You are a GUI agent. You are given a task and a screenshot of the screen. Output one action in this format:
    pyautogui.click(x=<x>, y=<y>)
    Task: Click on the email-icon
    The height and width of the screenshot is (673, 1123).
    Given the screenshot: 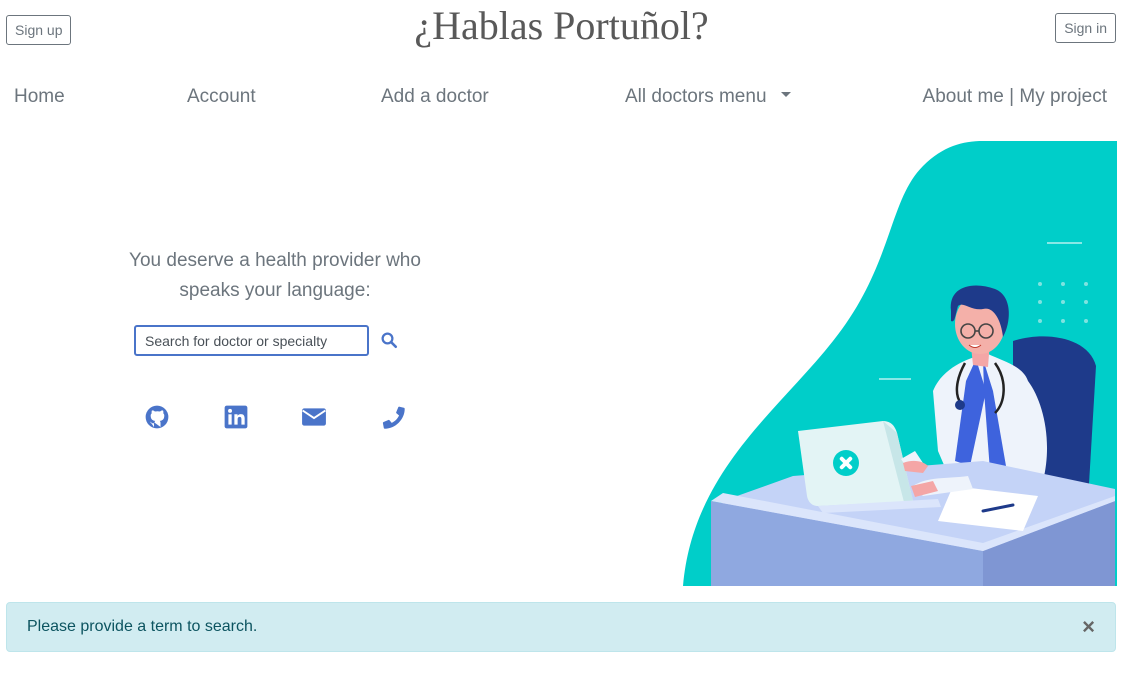 What is the action you would take?
    pyautogui.click(x=314, y=417)
    